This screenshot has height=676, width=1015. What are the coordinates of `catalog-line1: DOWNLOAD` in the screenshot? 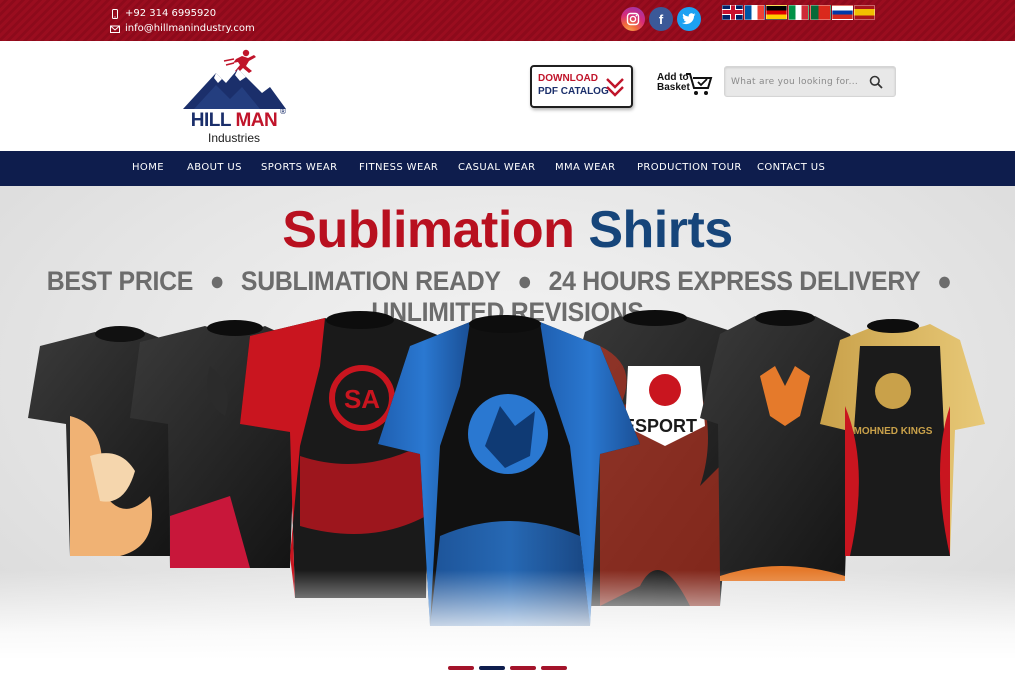 It's located at (568, 78).